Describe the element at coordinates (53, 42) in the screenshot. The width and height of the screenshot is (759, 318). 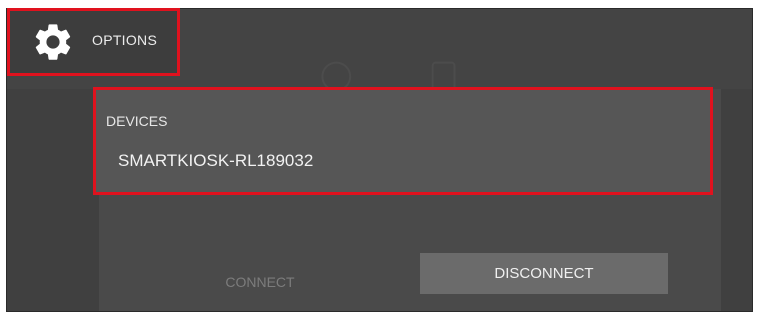
I see `gear-icon` at that location.